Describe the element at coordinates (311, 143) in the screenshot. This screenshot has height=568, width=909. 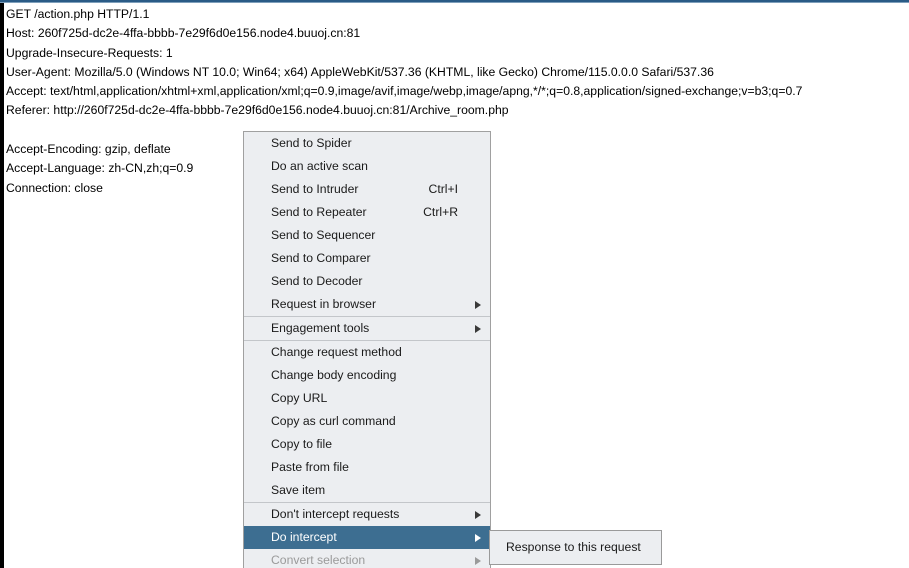
I see `menu-item-label: Send to Spider` at that location.